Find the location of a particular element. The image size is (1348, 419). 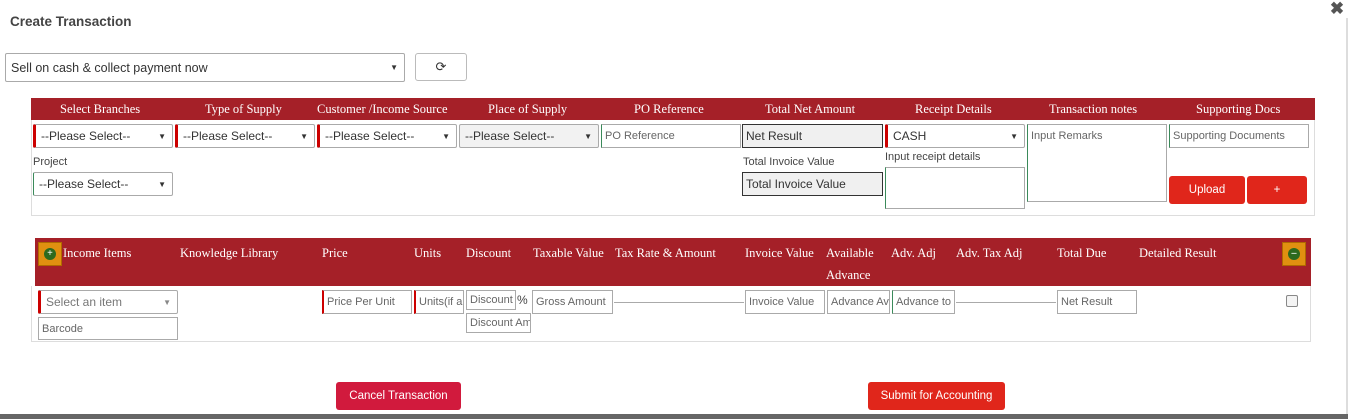

plus-icon: + is located at coordinates (50, 254).